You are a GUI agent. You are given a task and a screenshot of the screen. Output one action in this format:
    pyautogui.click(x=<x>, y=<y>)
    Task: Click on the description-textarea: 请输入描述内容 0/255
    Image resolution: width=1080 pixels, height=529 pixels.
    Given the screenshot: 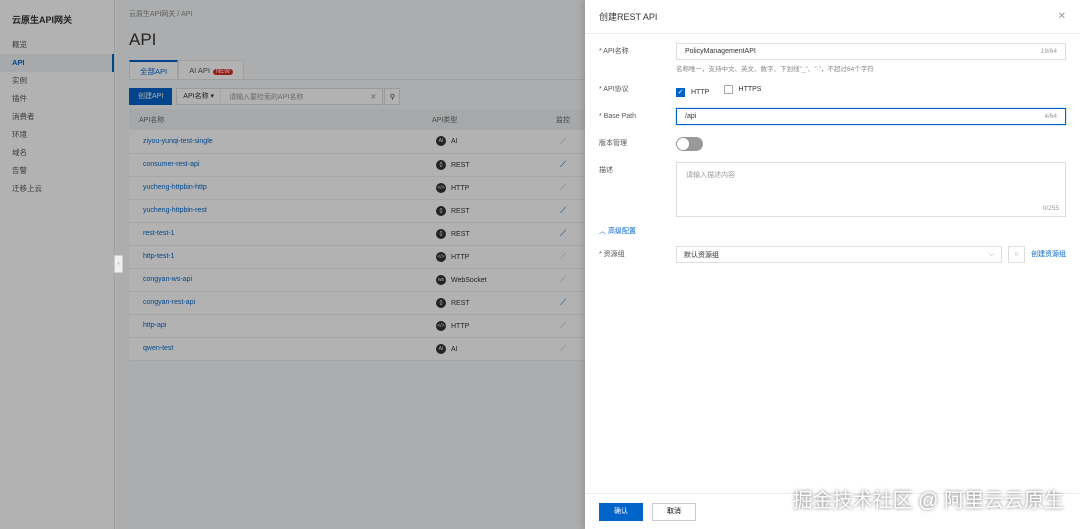 What is the action you would take?
    pyautogui.click(x=871, y=189)
    